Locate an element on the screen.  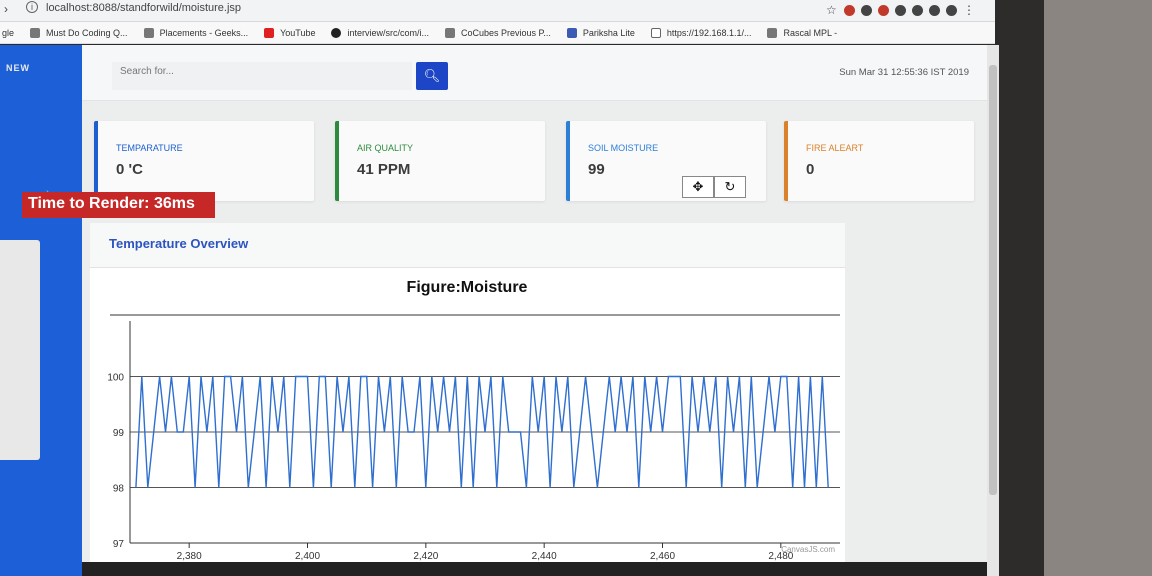
menu-icon: ⋮ is located at coordinates (969, 10).